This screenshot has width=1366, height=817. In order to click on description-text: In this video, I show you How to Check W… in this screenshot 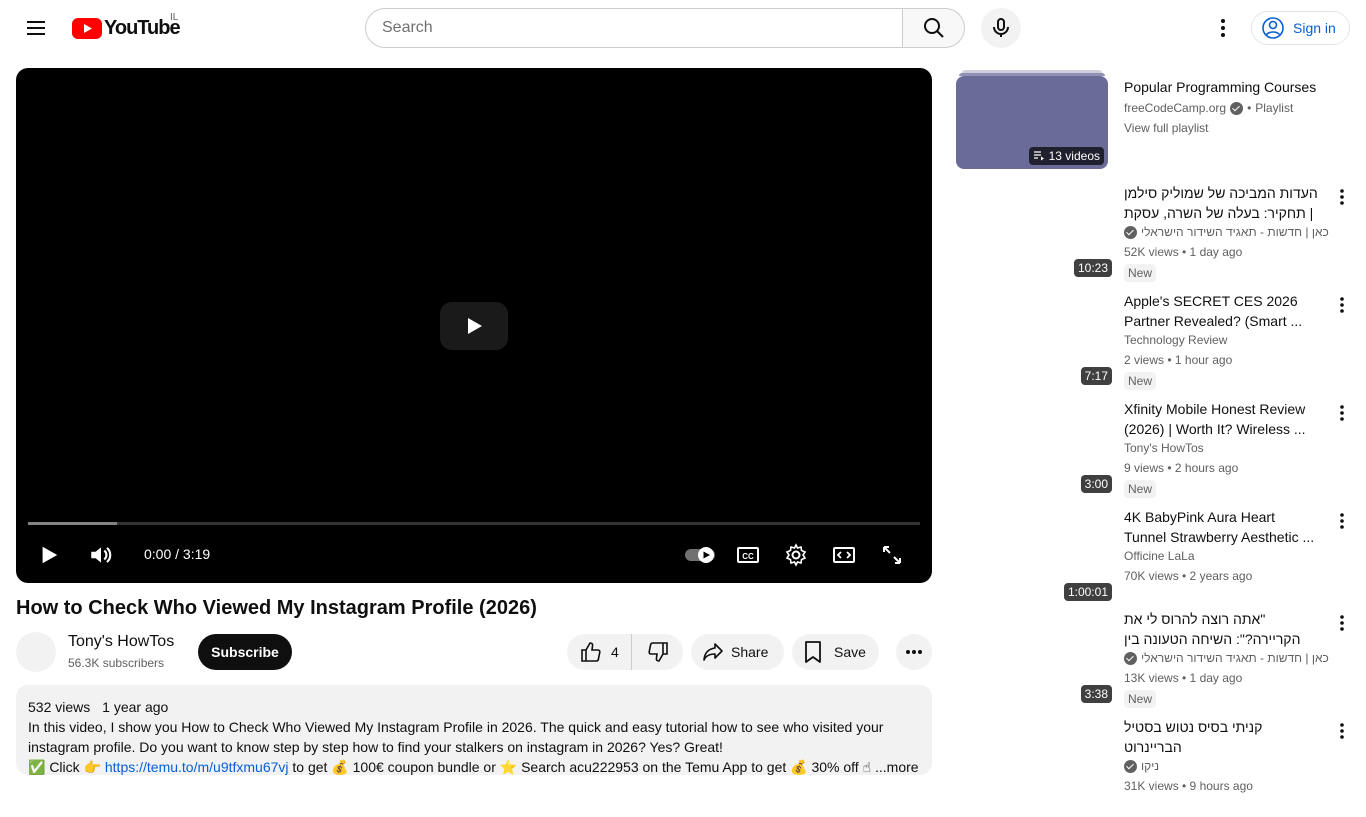, I will do `click(456, 737)`.